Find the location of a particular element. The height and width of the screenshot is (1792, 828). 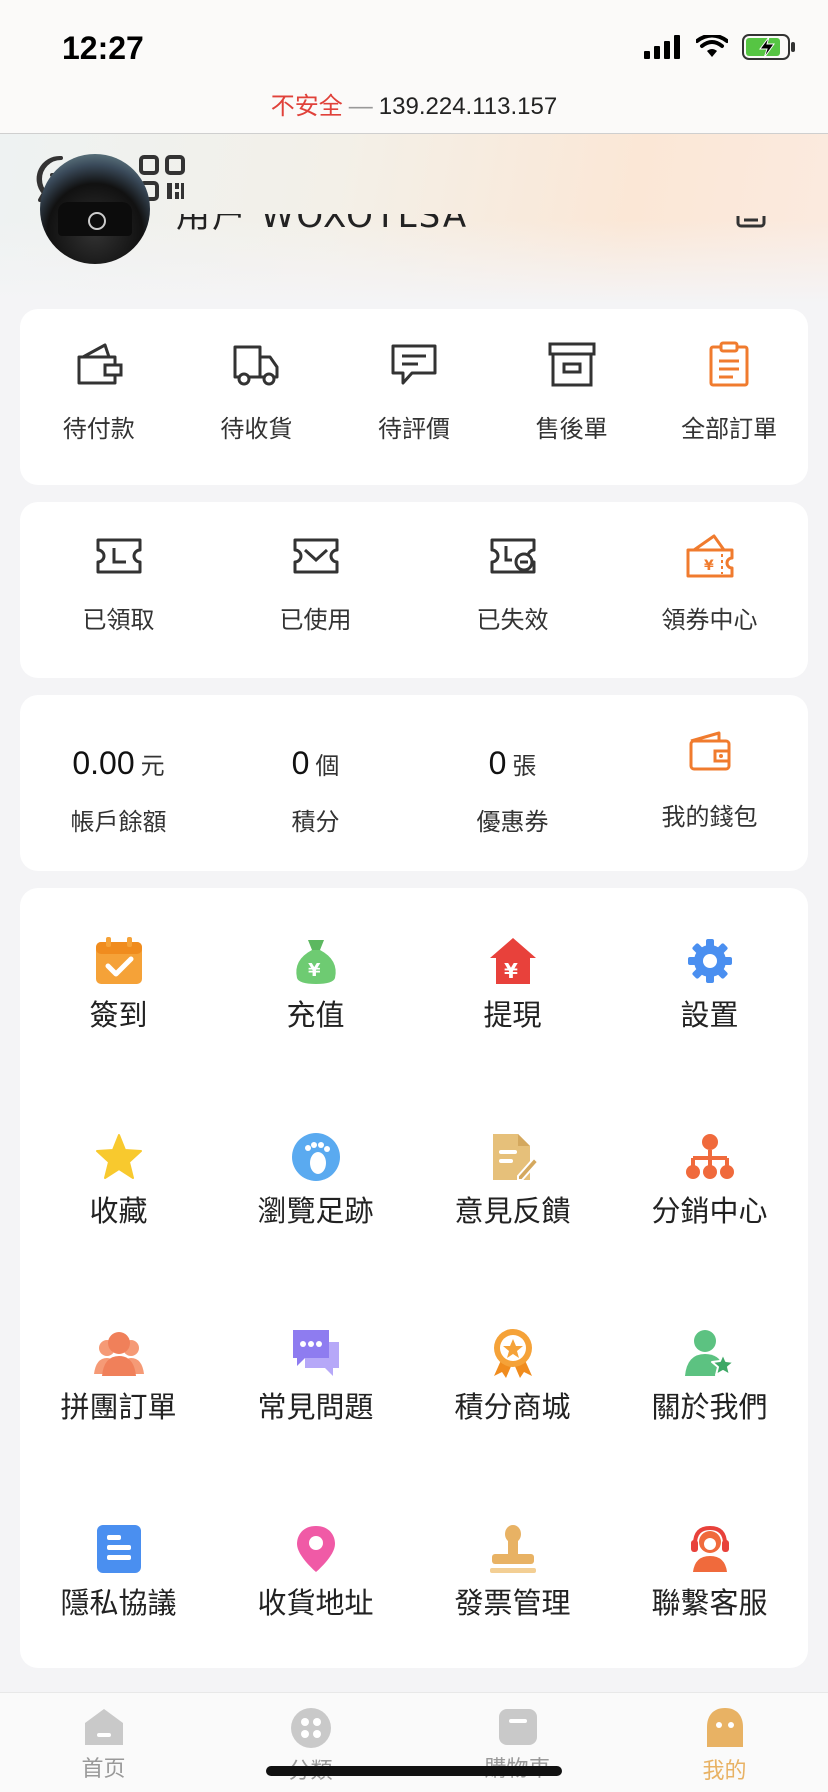

my-wallet: 我的錢包 is located at coordinates (709, 783).